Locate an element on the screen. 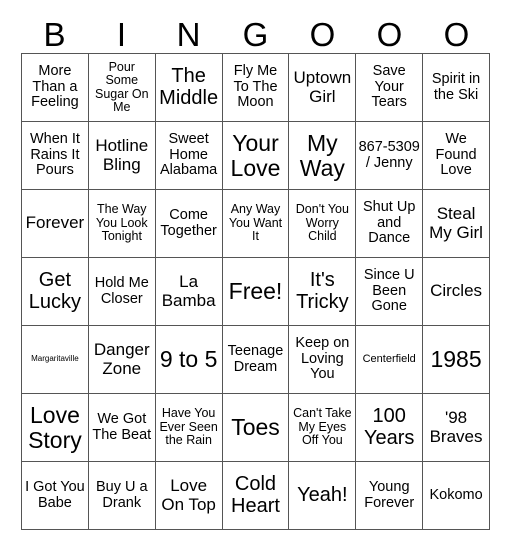 This screenshot has height=544, width=511. bingo-cell: Yeah! is located at coordinates (323, 496).